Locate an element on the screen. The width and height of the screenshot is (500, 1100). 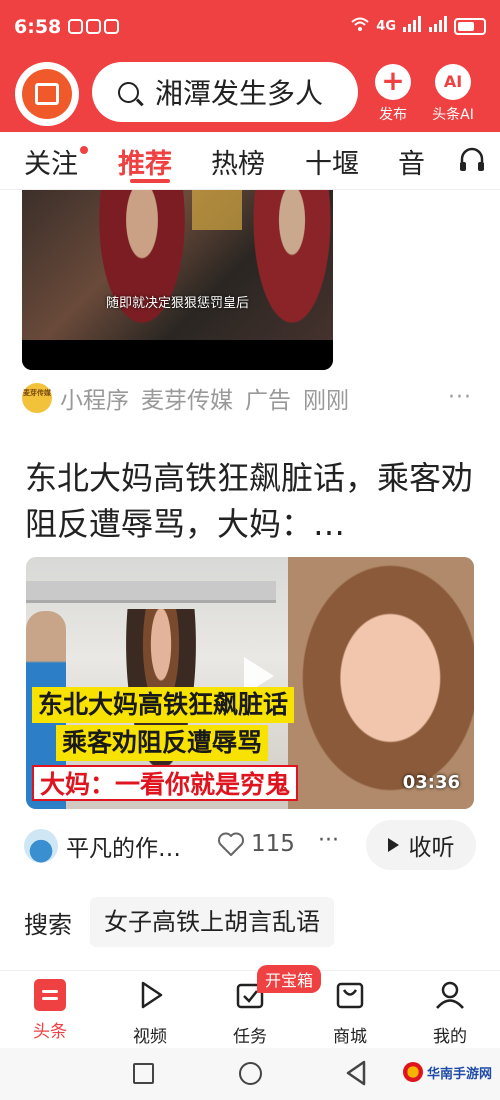
search-icon is located at coordinates (128, 92).